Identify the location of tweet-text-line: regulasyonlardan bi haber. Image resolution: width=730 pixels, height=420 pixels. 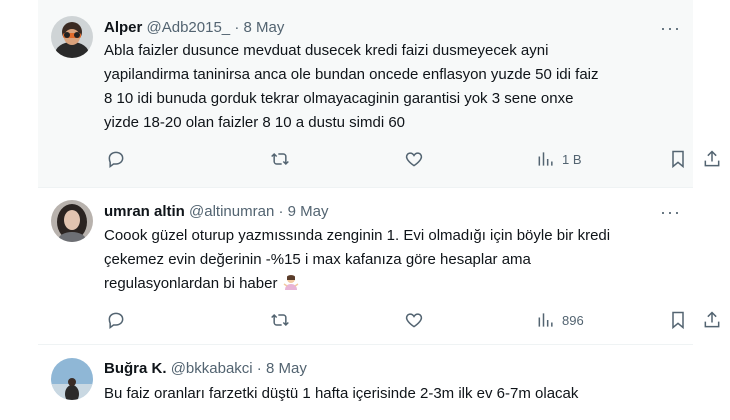
(191, 283).